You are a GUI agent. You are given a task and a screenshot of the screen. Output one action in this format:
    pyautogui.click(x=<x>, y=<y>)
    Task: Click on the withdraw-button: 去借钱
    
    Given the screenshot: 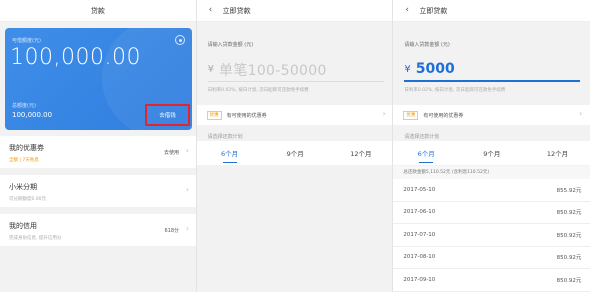 What is the action you would take?
    pyautogui.click(x=167, y=115)
    